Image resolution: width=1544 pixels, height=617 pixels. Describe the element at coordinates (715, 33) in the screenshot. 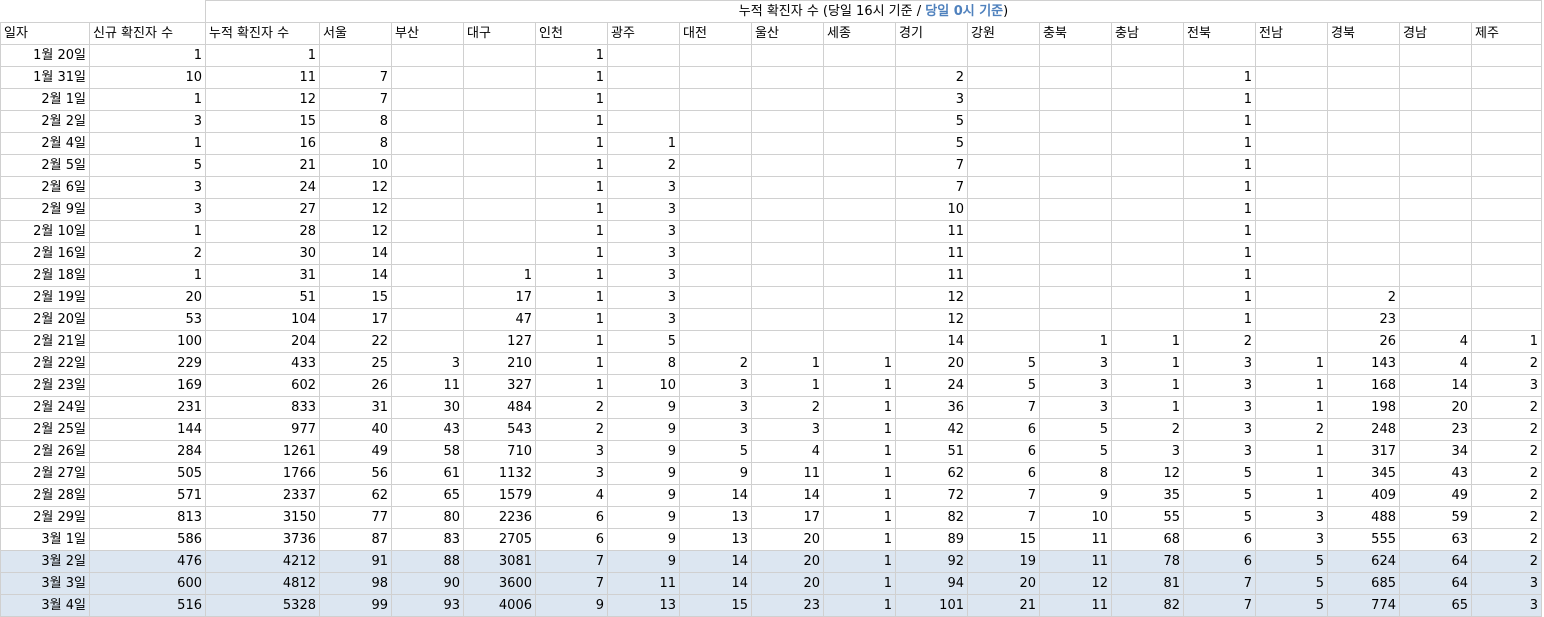

I see `column-header: 대전` at that location.